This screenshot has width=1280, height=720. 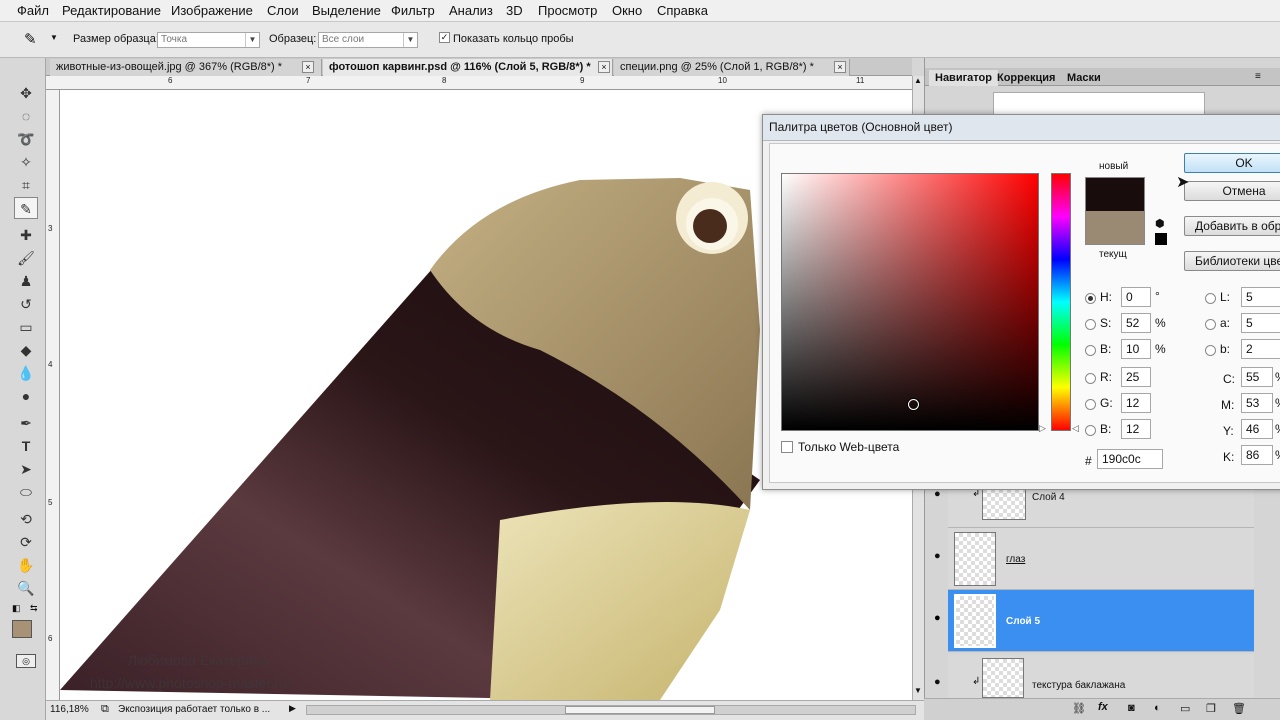 What do you see at coordinates (26, 565) in the screenshot?
I see `hand-tool-icon: ✋` at bounding box center [26, 565].